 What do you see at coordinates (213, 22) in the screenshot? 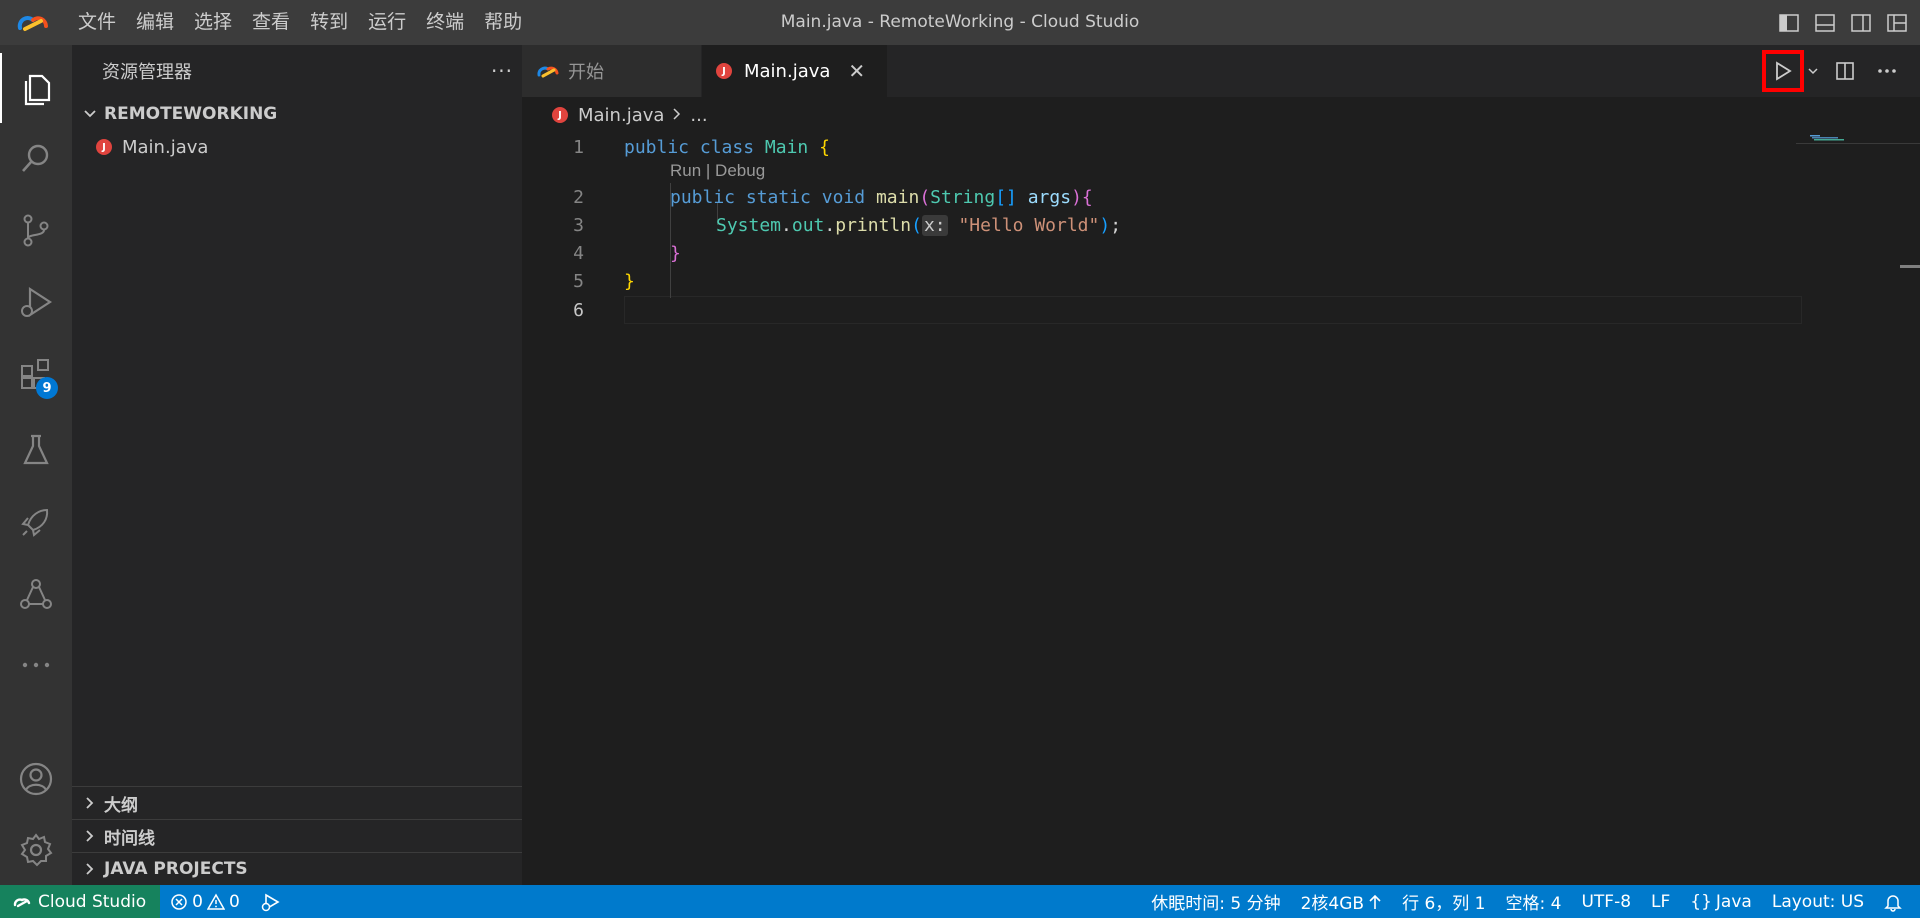
I see `menu-selection: 选择` at bounding box center [213, 22].